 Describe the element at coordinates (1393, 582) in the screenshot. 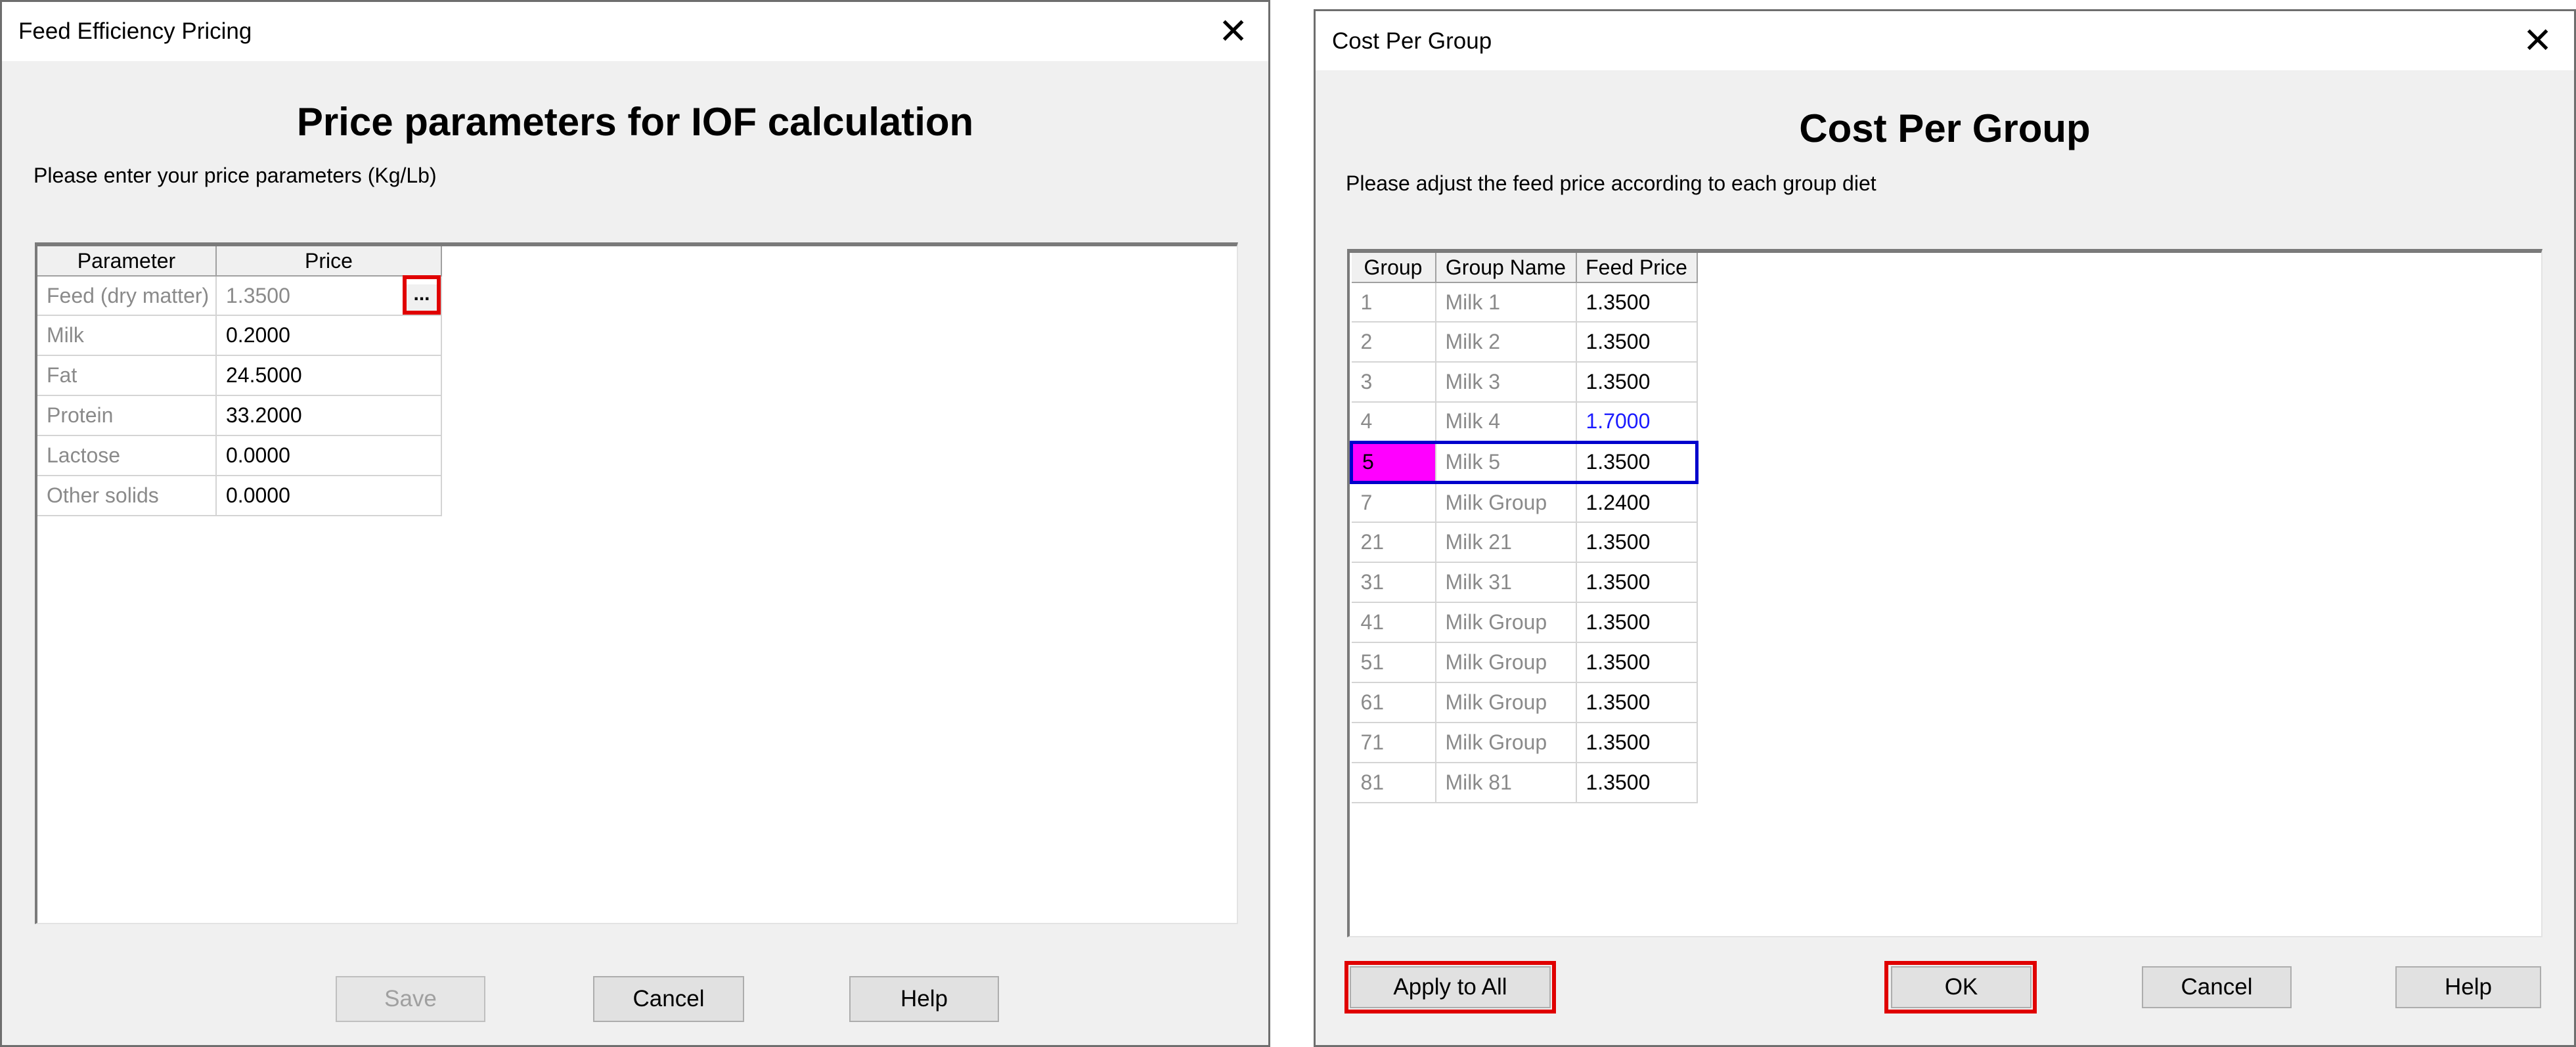

I see `group-cell: 31` at that location.